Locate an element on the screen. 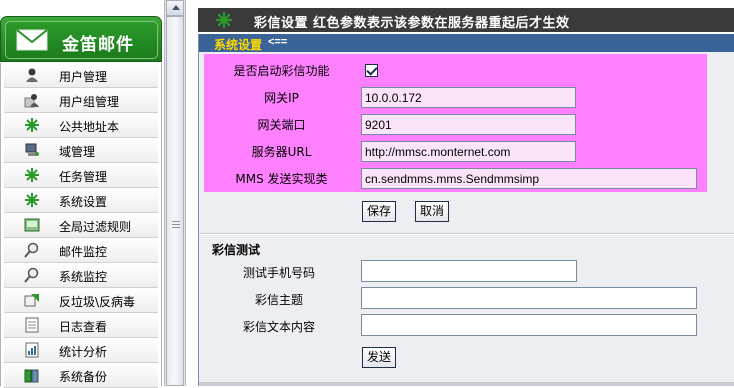 Image resolution: width=734 pixels, height=388 pixels. sidebar-item-label: 系统备份 is located at coordinates (83, 377).